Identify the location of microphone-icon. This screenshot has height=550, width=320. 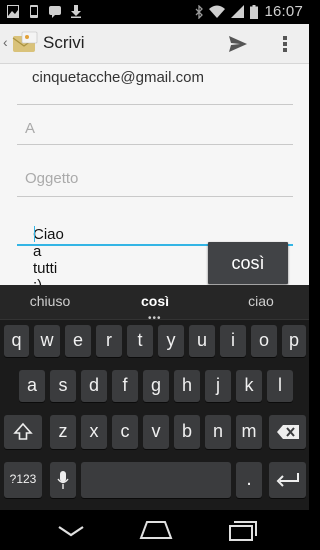
(63, 480).